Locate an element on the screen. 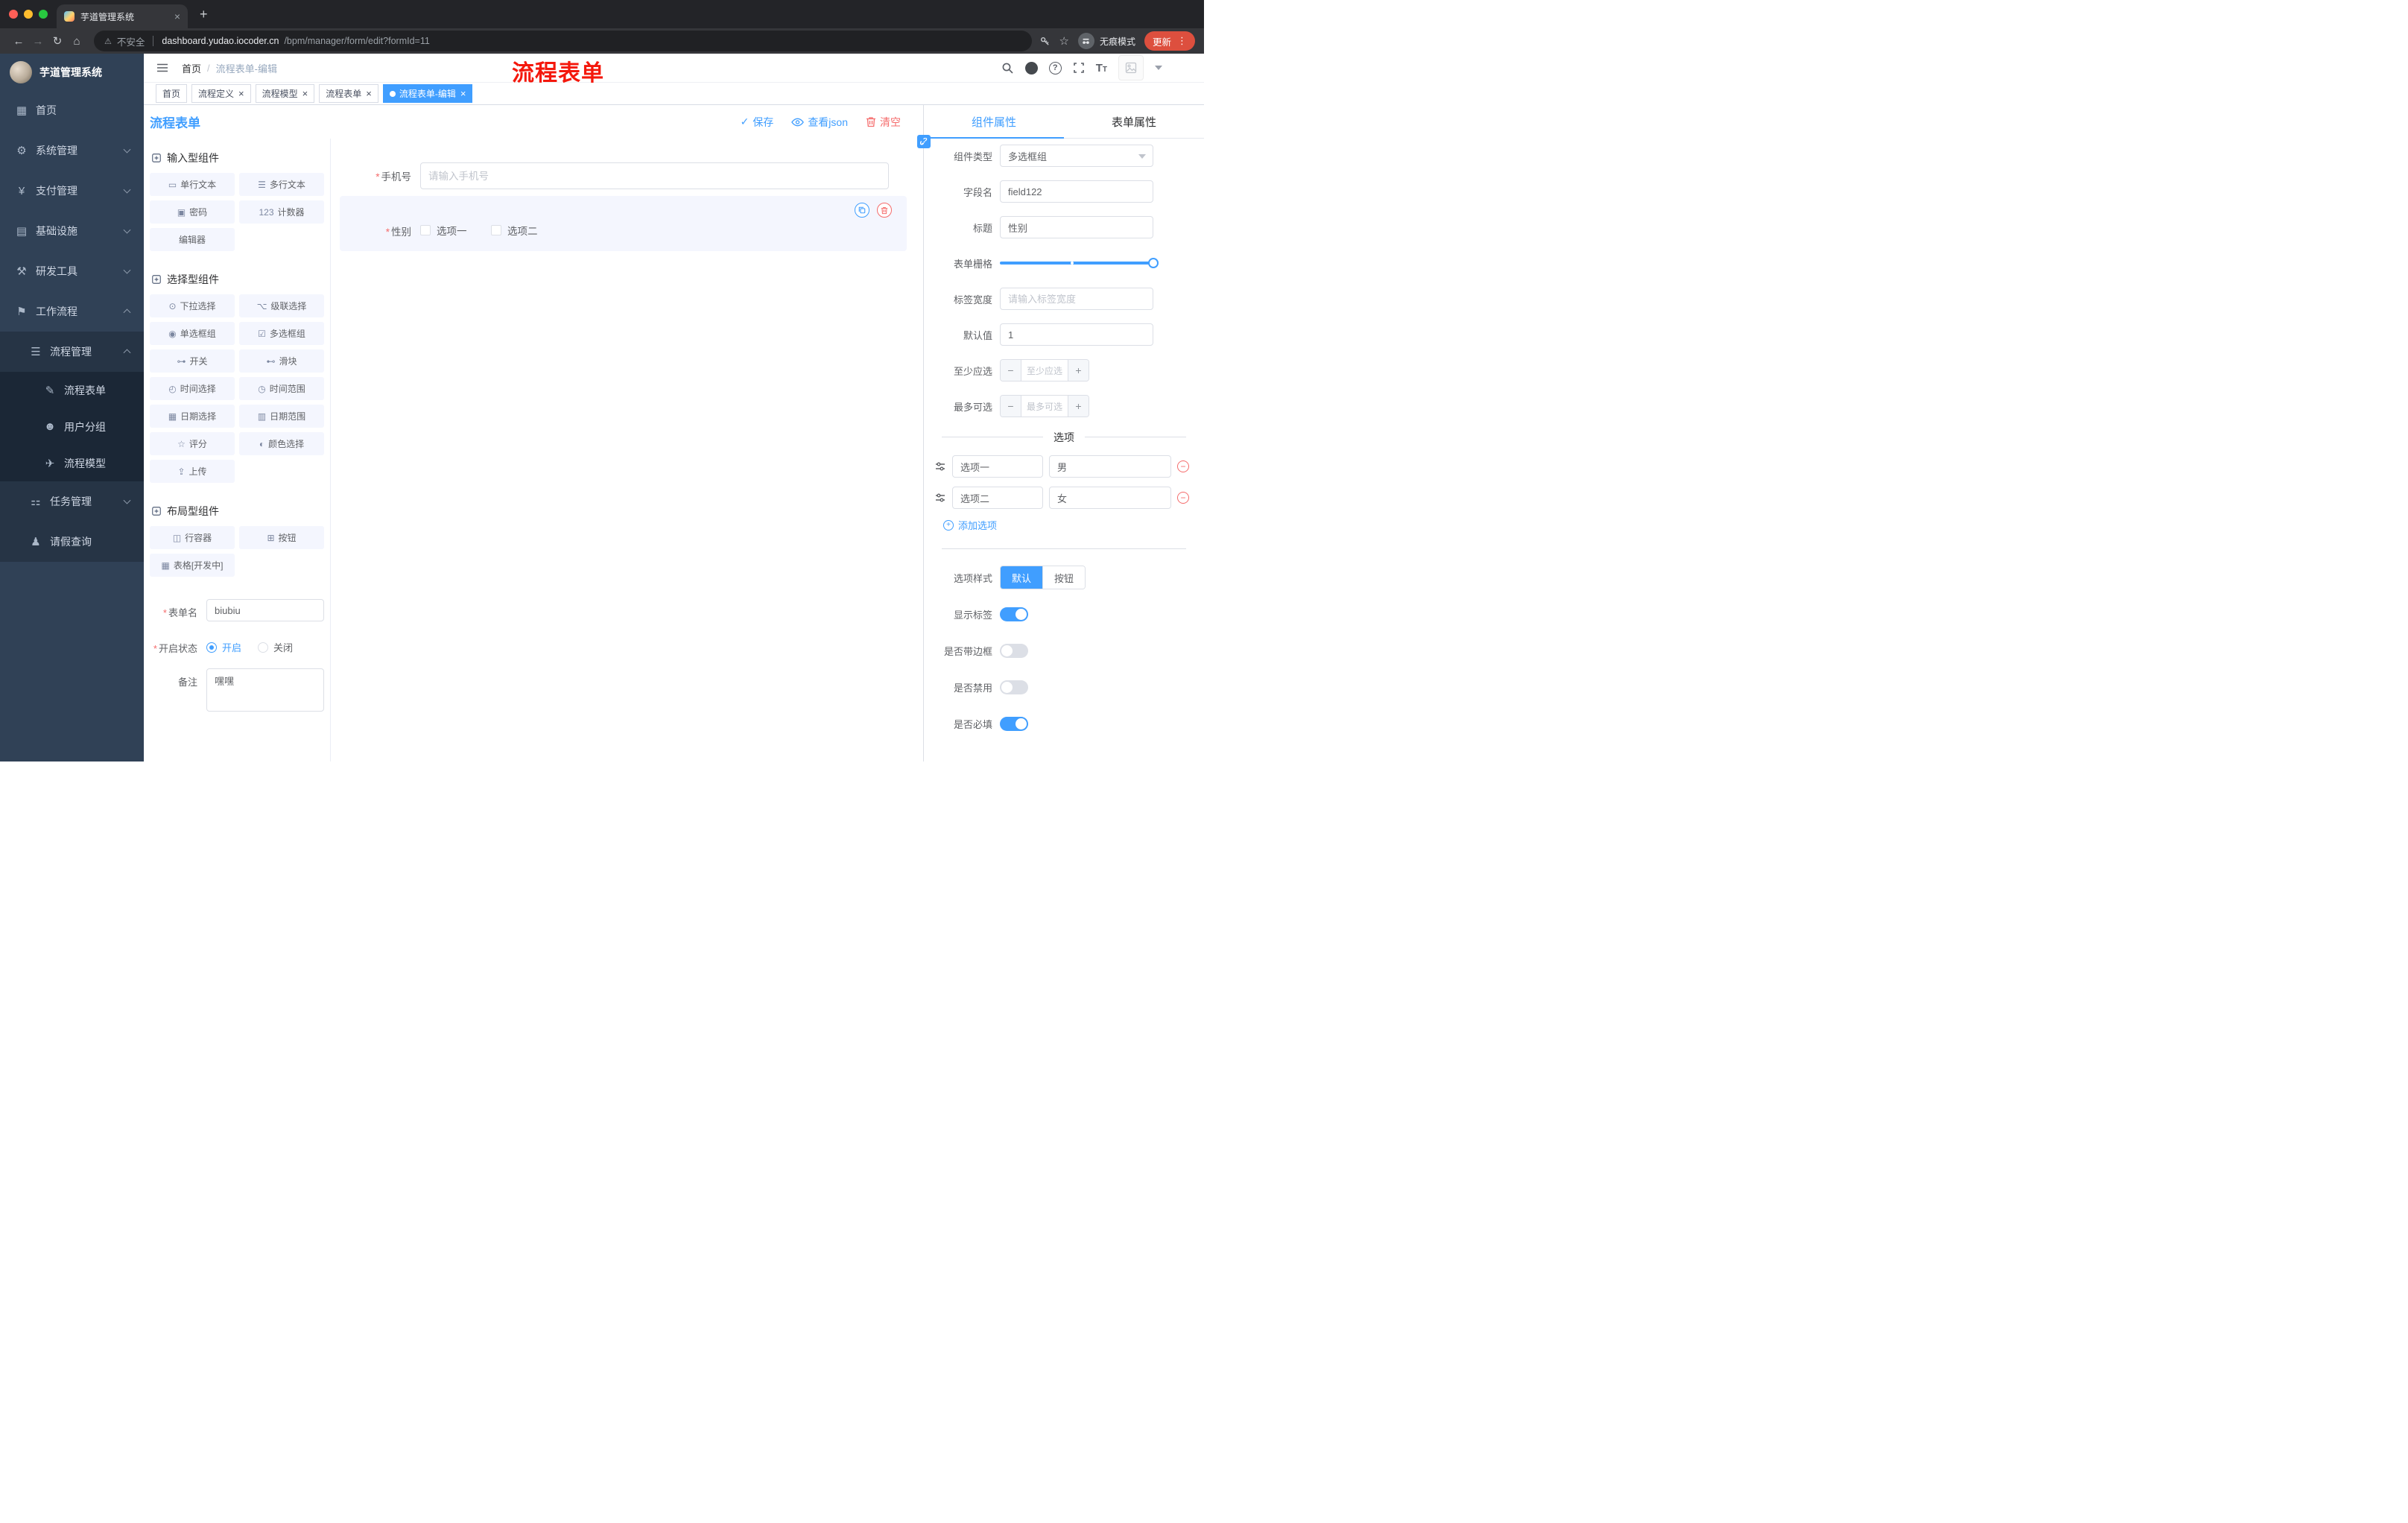 This screenshot has height=1523, width=2408. fullscreen-icon is located at coordinates (1079, 68).